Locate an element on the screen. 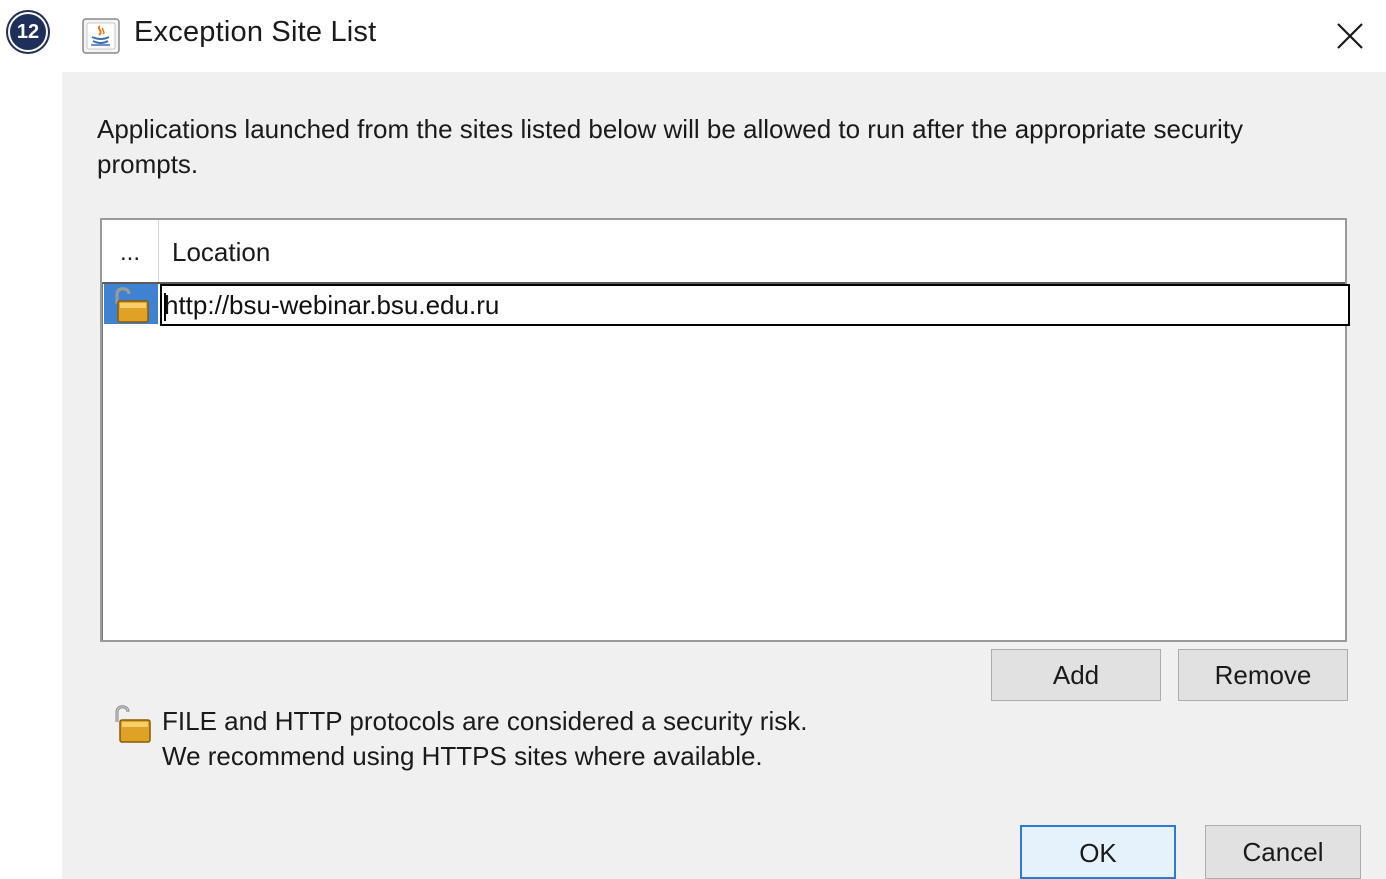  location-value: http://bsu-webinar.bsu.edu.ru is located at coordinates (331, 305).